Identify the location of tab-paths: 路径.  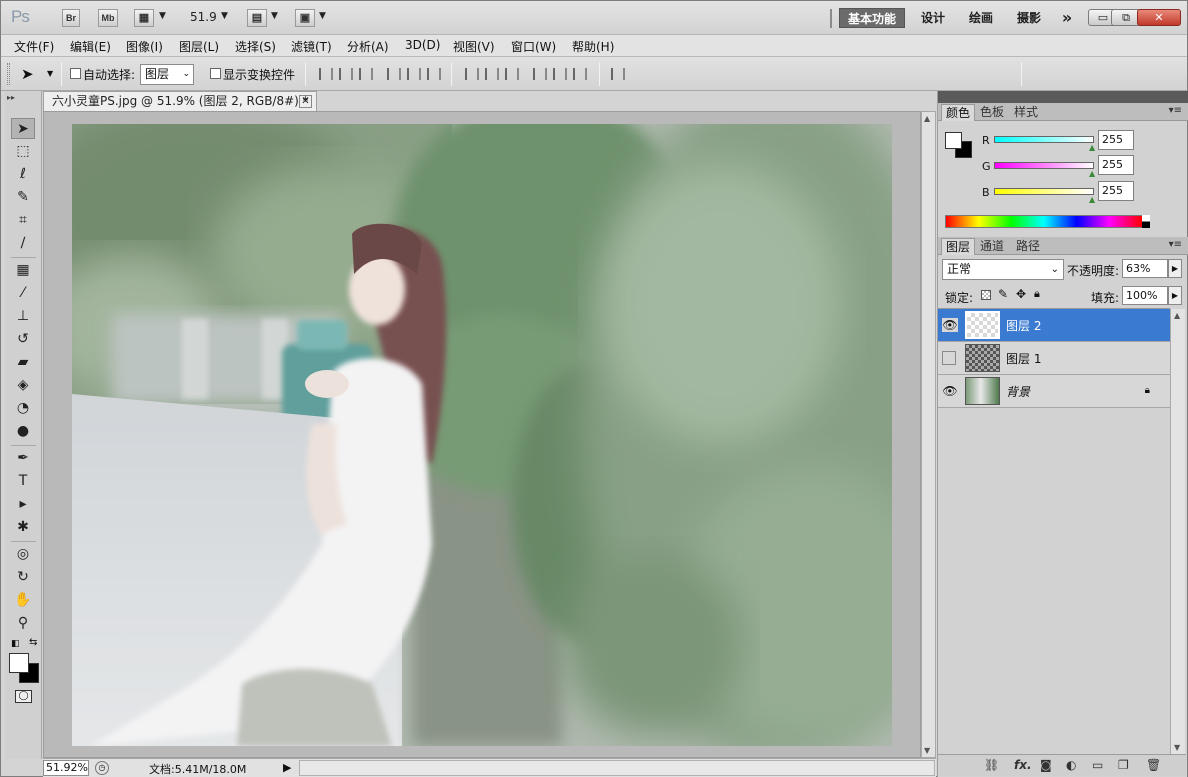
(1028, 246).